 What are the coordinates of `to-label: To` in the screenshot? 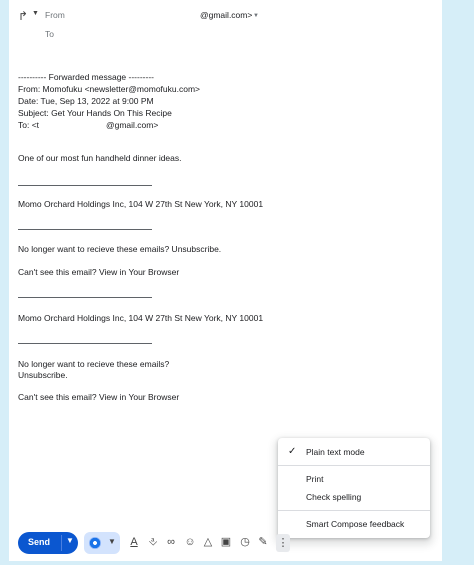 It's located at (49, 34).